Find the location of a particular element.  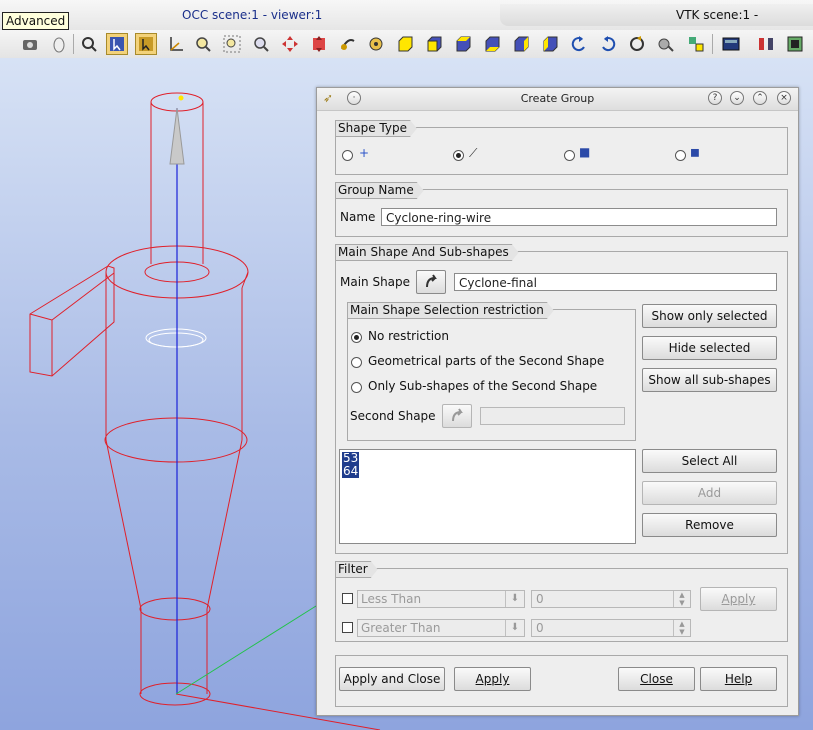

greater-than-label: Greater Than is located at coordinates (401, 628).